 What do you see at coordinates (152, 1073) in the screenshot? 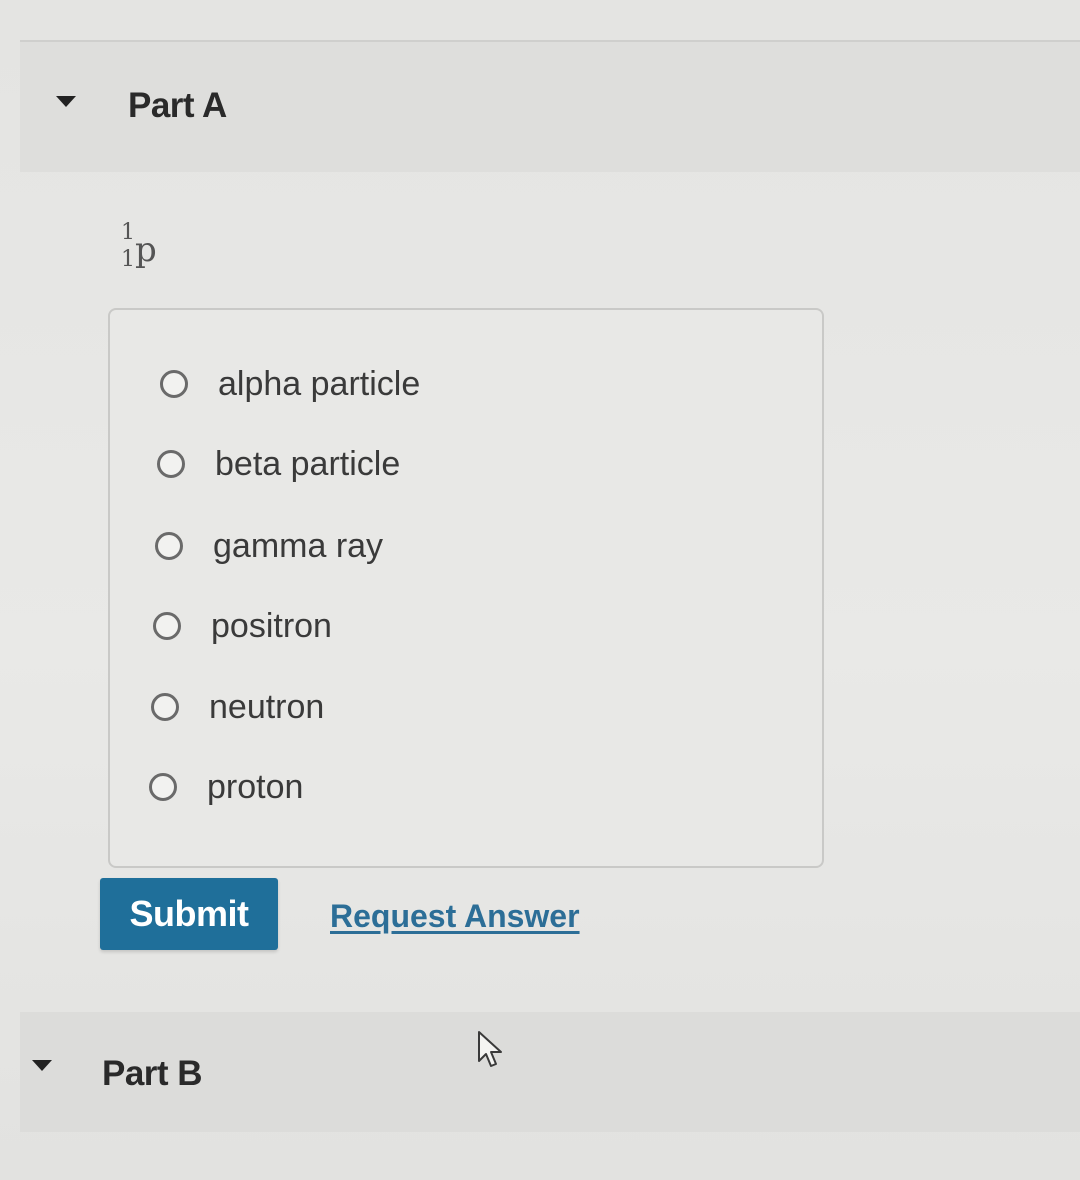
I see `part-b-title: Part B` at bounding box center [152, 1073].